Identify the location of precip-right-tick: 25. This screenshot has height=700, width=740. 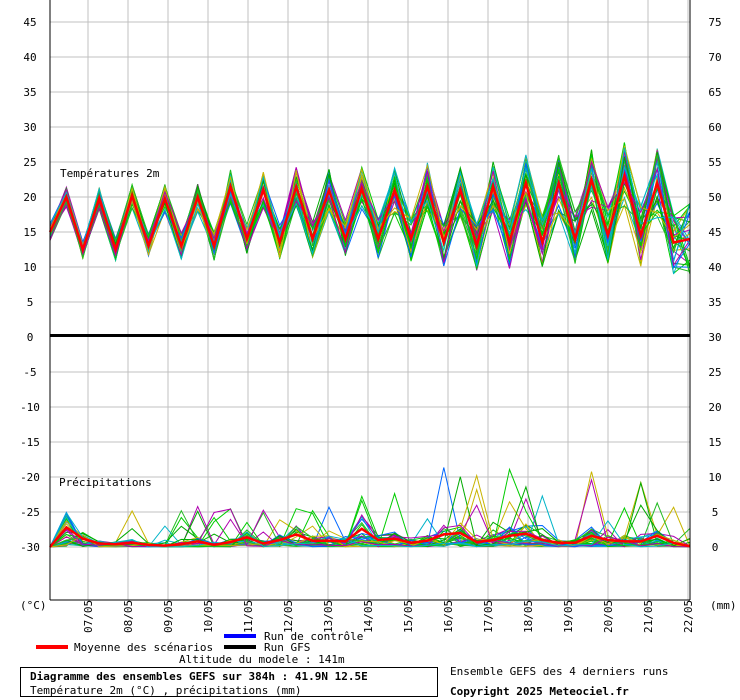
(714, 372).